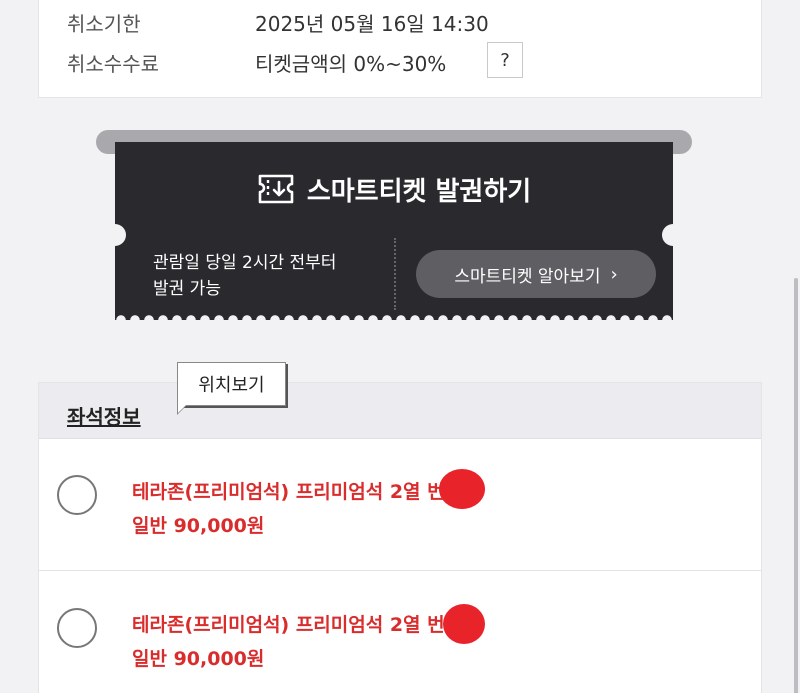  What do you see at coordinates (120, 235) in the screenshot?
I see `ticket-notch-left` at bounding box center [120, 235].